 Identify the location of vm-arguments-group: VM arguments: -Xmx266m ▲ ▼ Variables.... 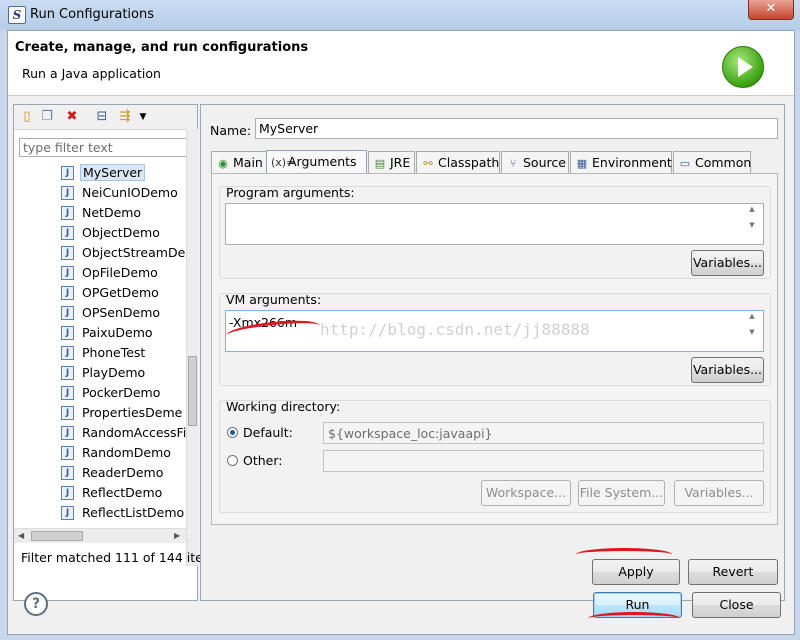
(495, 339).